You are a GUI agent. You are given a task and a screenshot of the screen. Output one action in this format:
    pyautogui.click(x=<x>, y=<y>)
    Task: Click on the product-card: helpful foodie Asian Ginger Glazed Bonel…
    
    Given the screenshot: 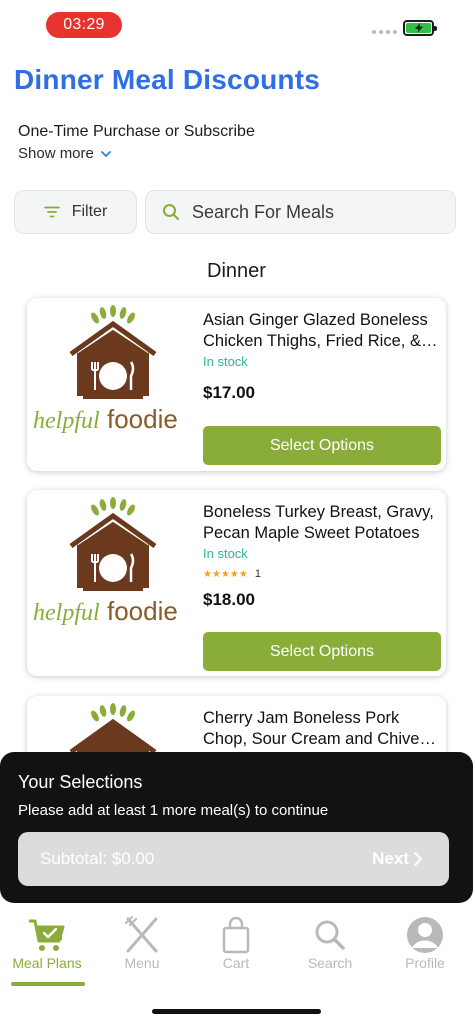 What is the action you would take?
    pyautogui.click(x=236, y=384)
    